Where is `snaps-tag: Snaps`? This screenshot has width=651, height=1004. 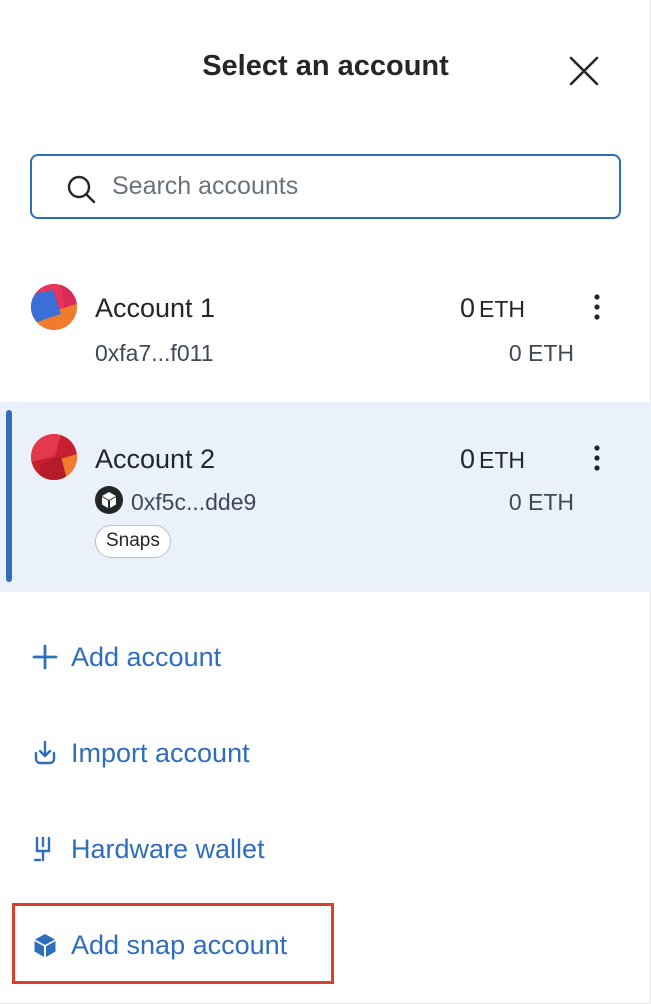 snaps-tag: Snaps is located at coordinates (133, 541).